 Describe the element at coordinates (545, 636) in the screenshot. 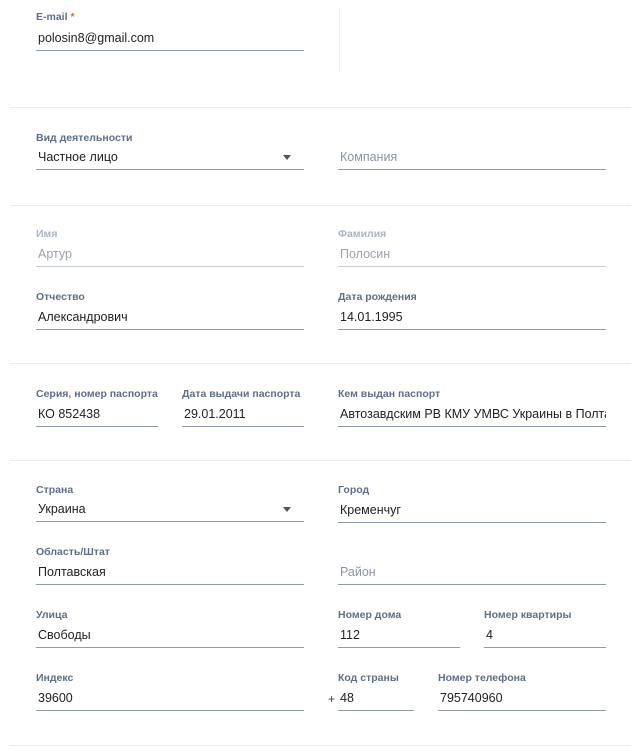

I see `apartment-input: 4` at that location.